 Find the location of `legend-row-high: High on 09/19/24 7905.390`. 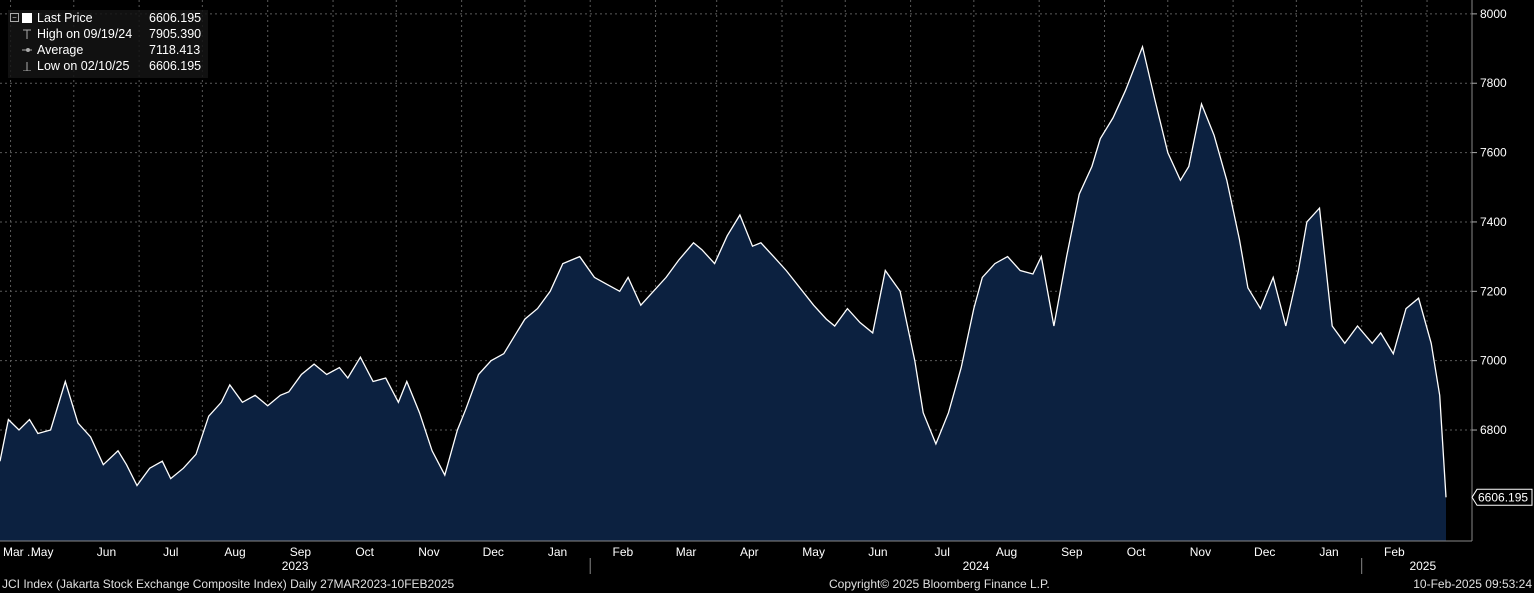

legend-row-high: High on 09/19/24 7905.390 is located at coordinates (108, 34).